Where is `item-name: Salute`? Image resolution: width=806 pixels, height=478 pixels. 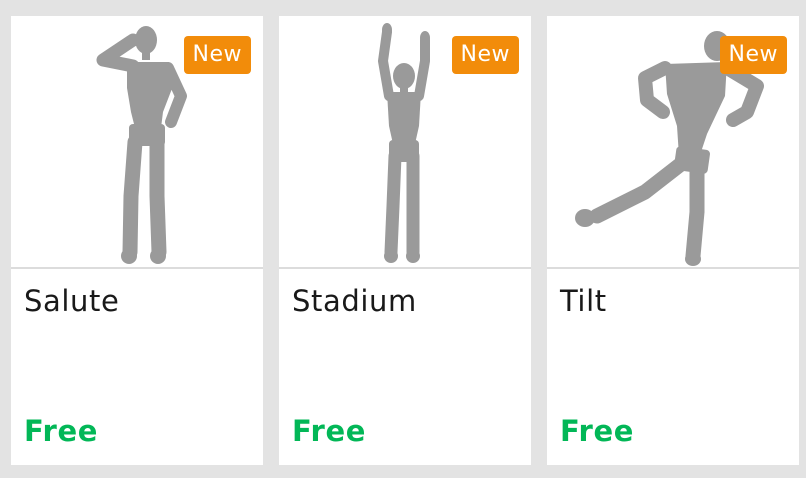 item-name: Salute is located at coordinates (71, 301).